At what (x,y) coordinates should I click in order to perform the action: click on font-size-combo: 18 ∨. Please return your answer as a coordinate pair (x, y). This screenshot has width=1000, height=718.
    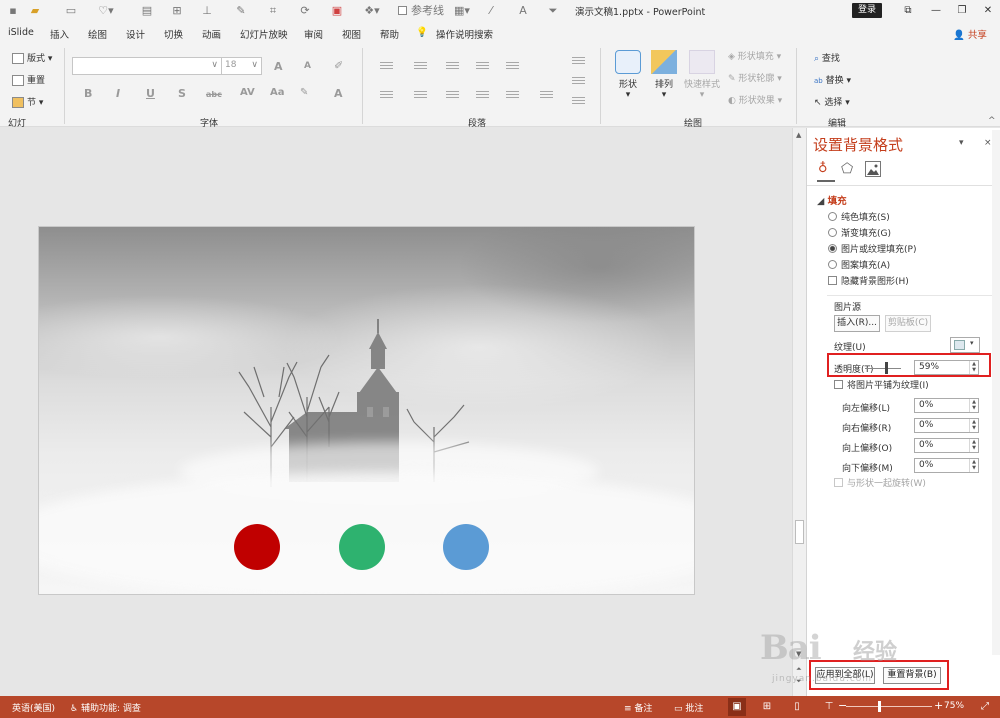
    Looking at the image, I should click on (241, 66).